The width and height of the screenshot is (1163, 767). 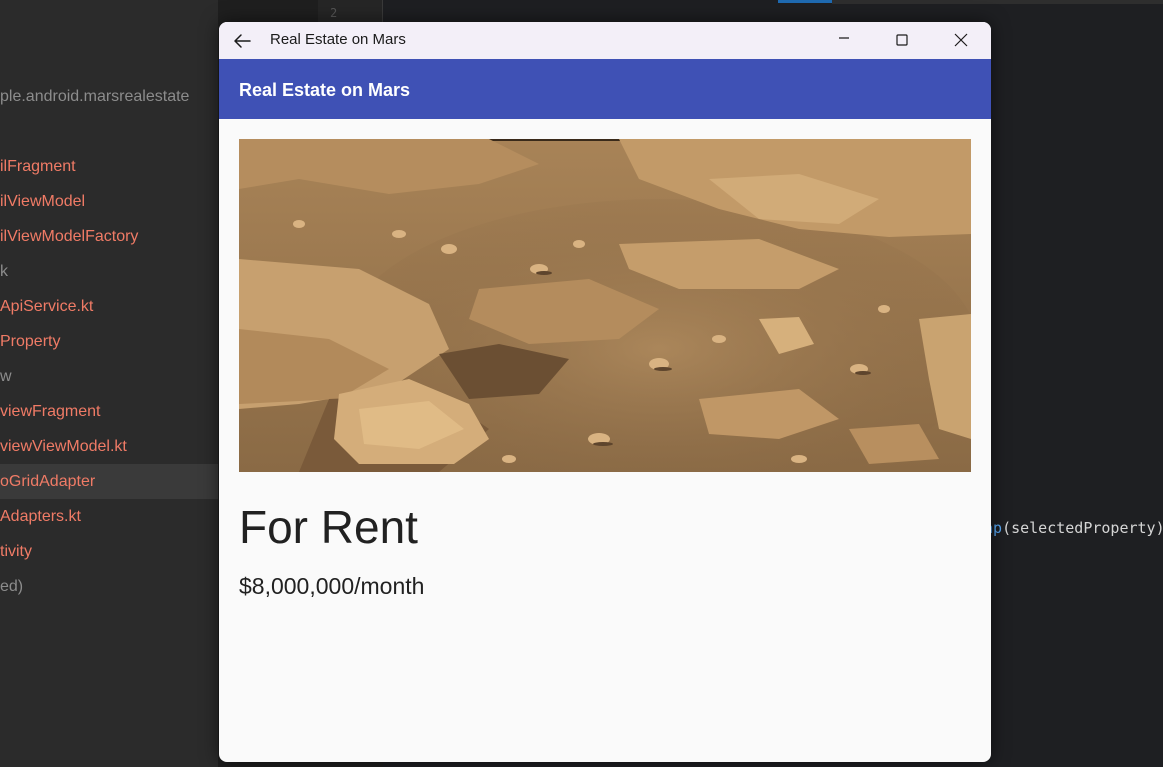 I want to click on minimize-icon, so click(x=844, y=38).